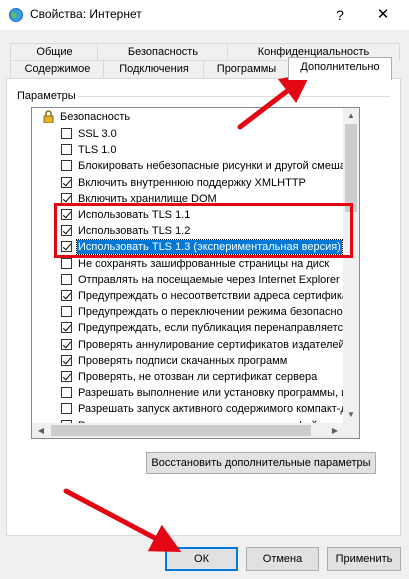  What do you see at coordinates (340, 68) in the screenshot?
I see `tab-advanced: Дополнительно` at bounding box center [340, 68].